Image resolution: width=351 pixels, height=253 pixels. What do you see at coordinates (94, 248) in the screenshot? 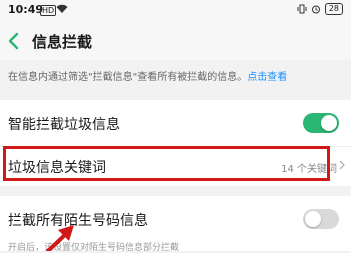
I see `setting-block-unknown-desc: 开启后，该设置仅对陌生号码信息部分拦截` at bounding box center [94, 248].